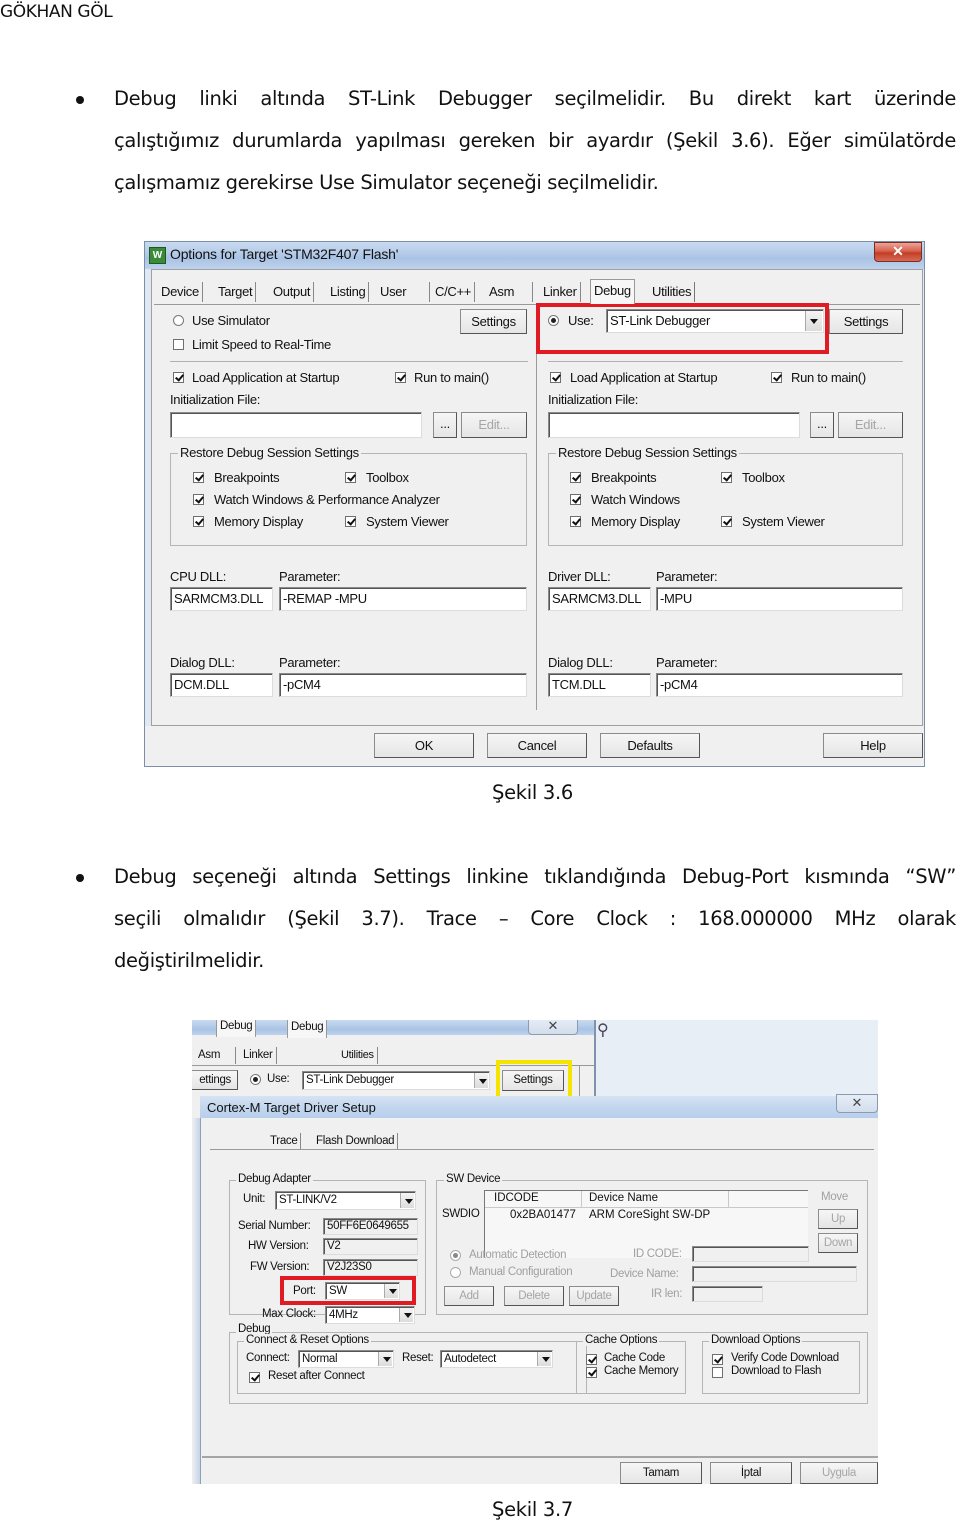 Image resolution: width=960 pixels, height=1527 pixels. Describe the element at coordinates (493, 321) in the screenshot. I see `simulator-settings-button: Settings` at that location.